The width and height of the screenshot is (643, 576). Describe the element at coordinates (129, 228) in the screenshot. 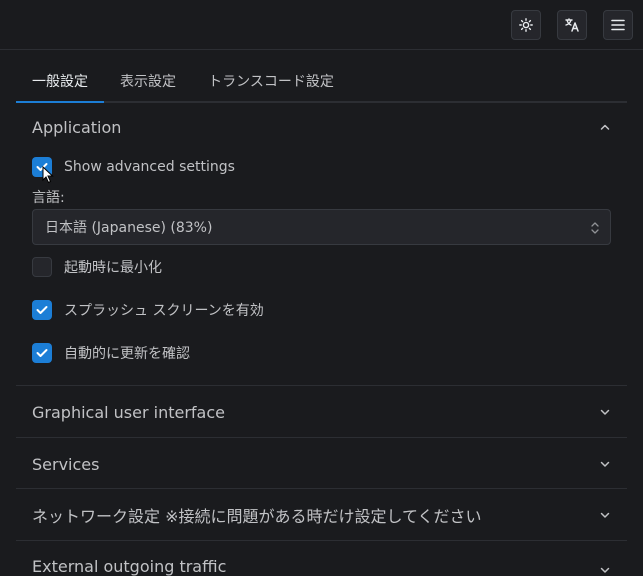

I see `language-select-value: 日本語 (Japanese) (83%)` at that location.